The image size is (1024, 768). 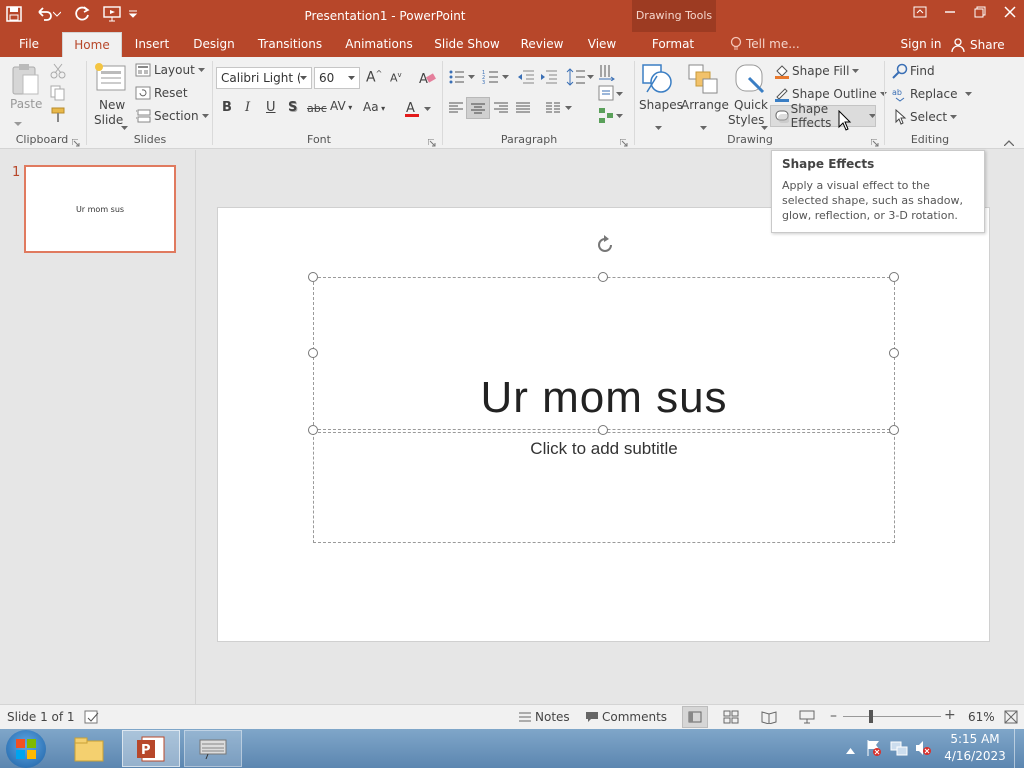 What do you see at coordinates (549, 77) in the screenshot?
I see `increase-indent-icon` at bounding box center [549, 77].